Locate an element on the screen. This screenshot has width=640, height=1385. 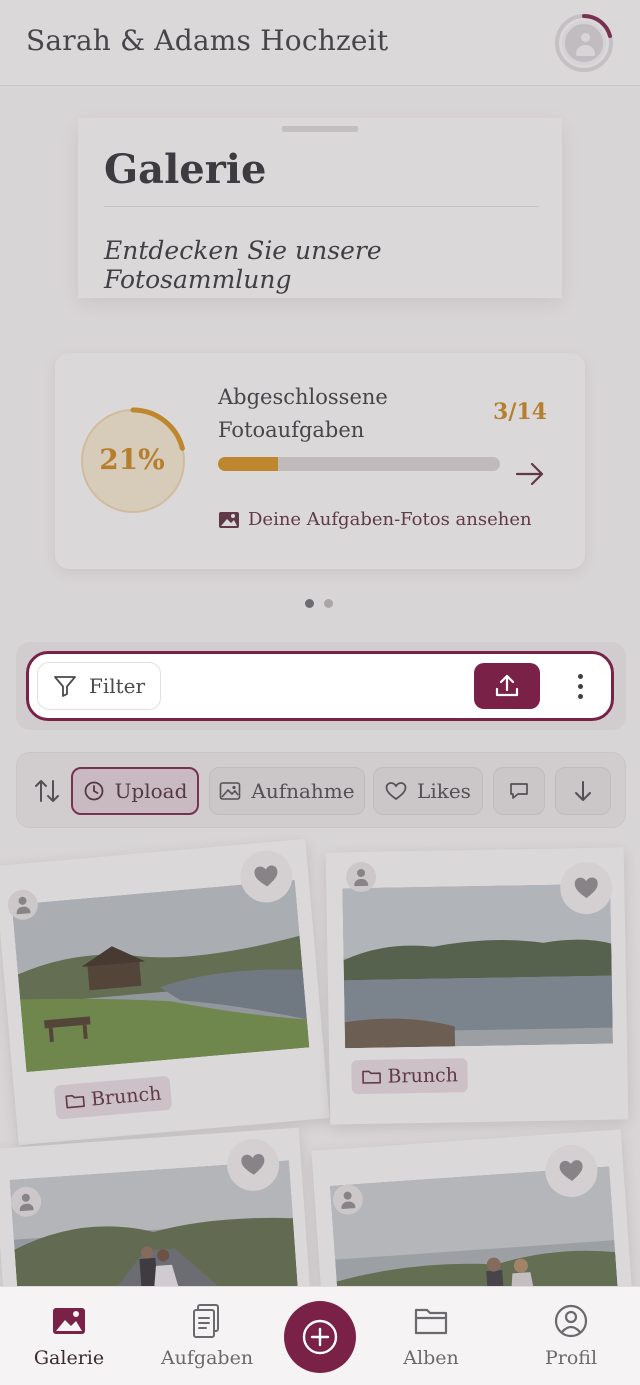
add-photo-button is located at coordinates (320, 1337).